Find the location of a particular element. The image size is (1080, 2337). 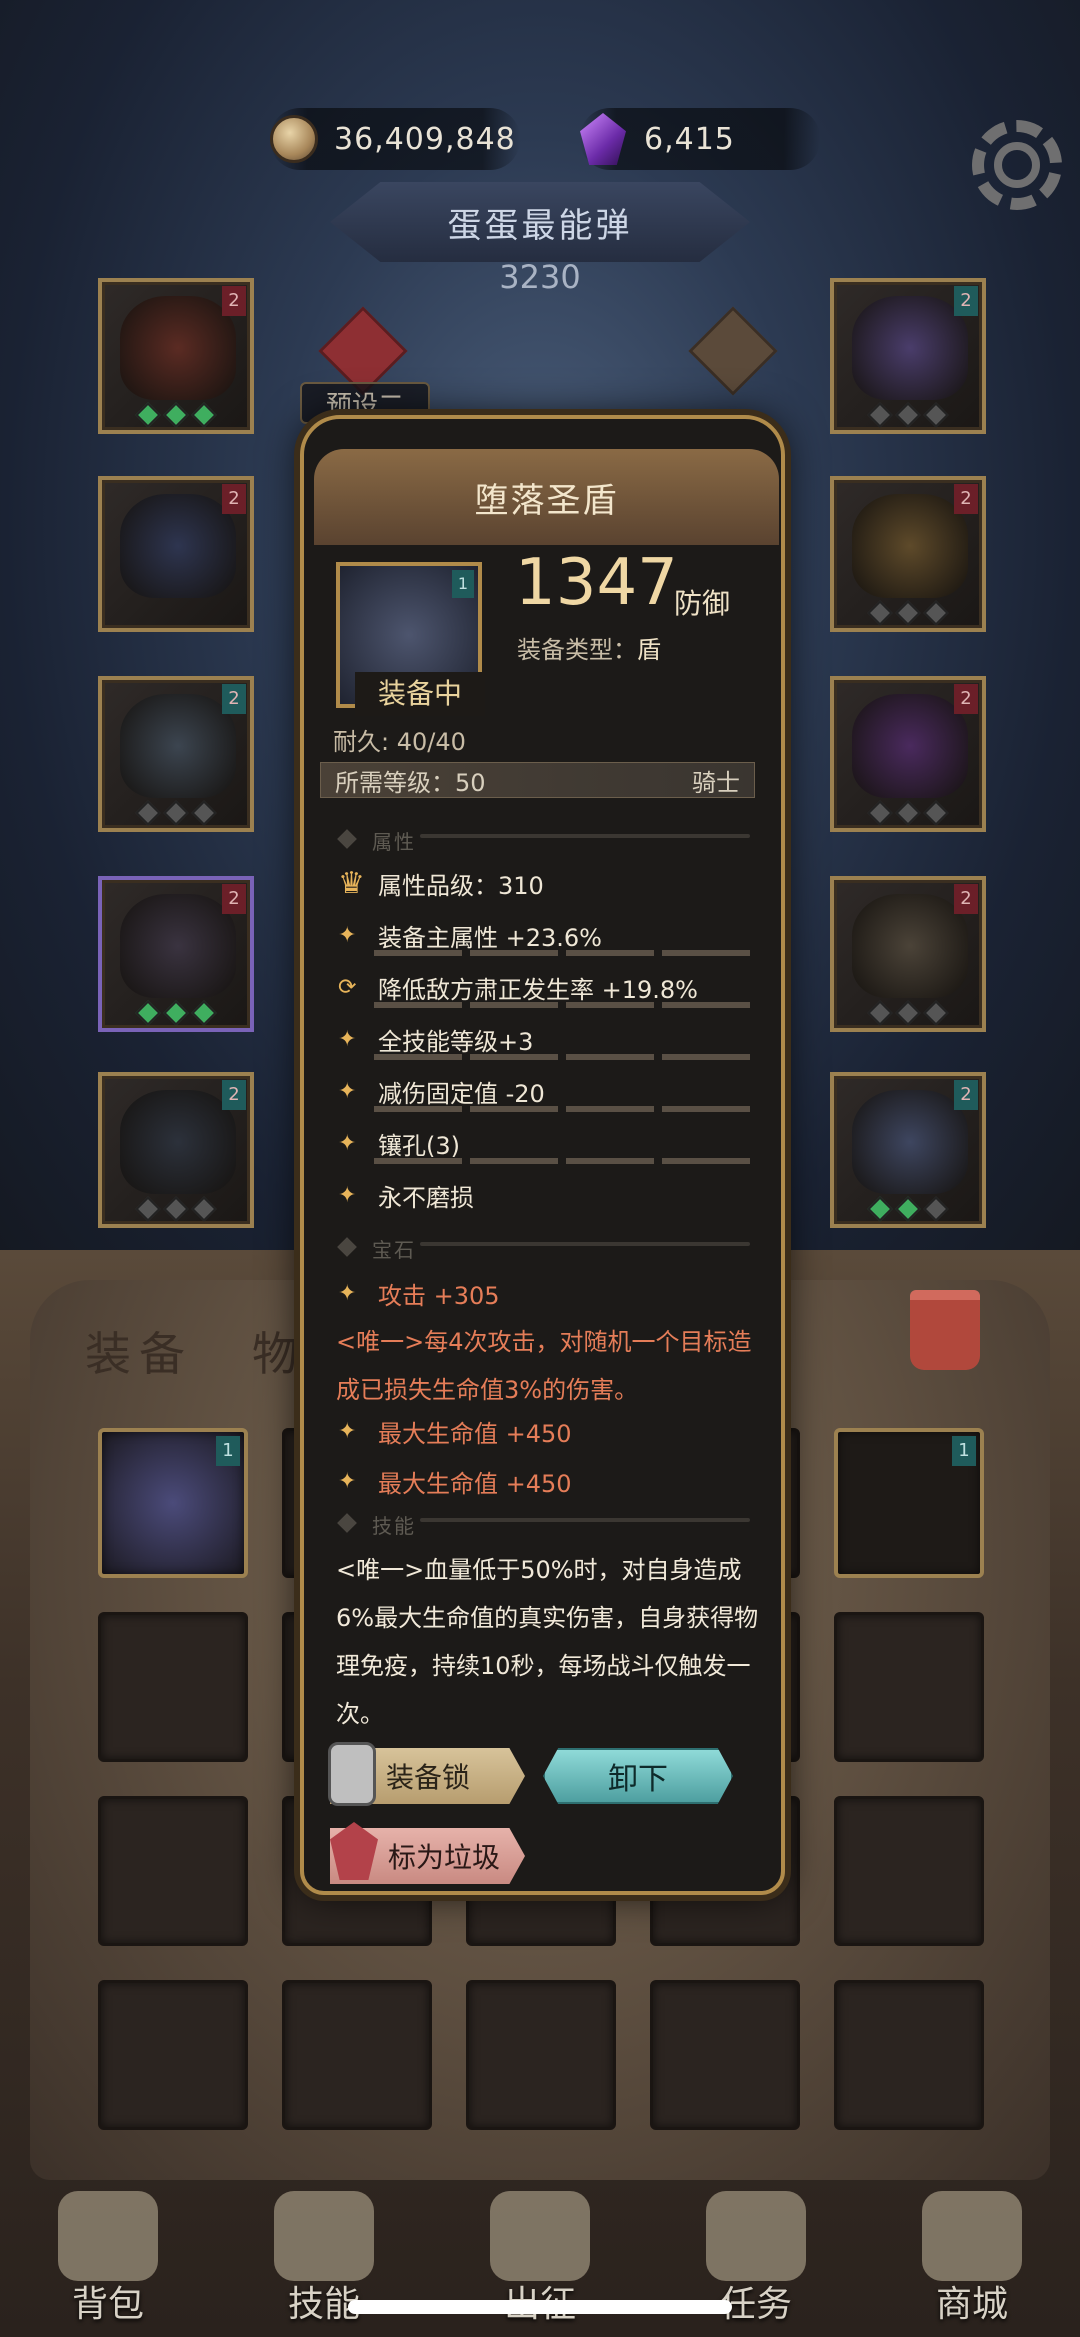

section-skills: 技能 is located at coordinates (394, 1526).